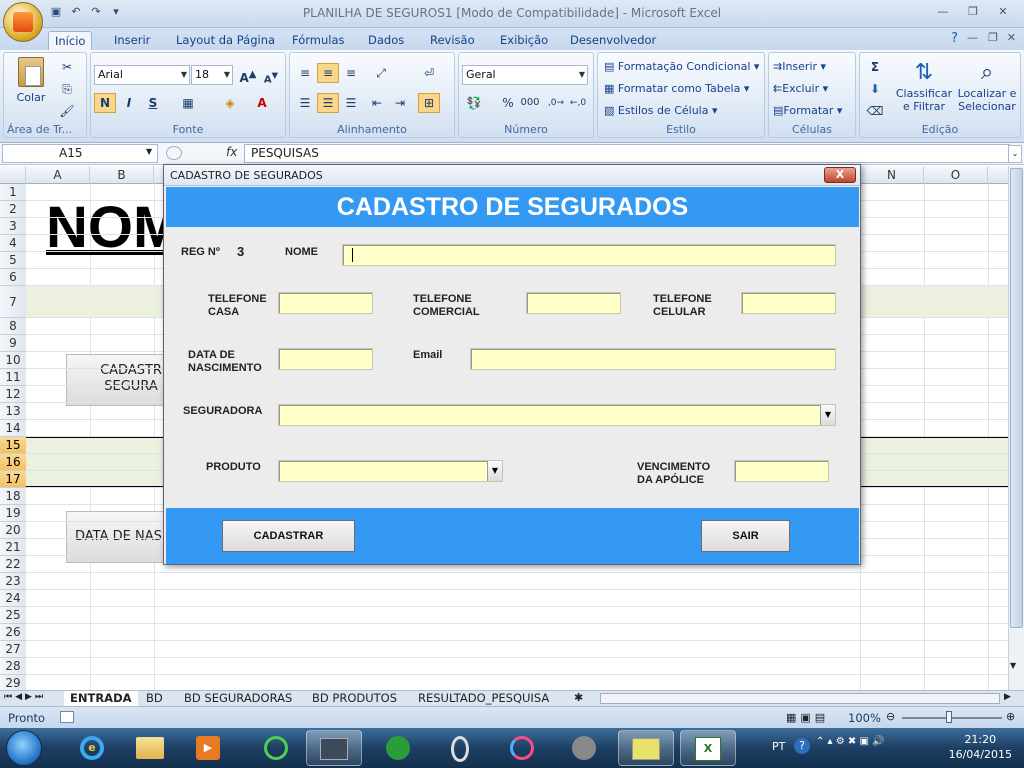  What do you see at coordinates (13, 411) in the screenshot?
I see `row-header: 13` at bounding box center [13, 411].